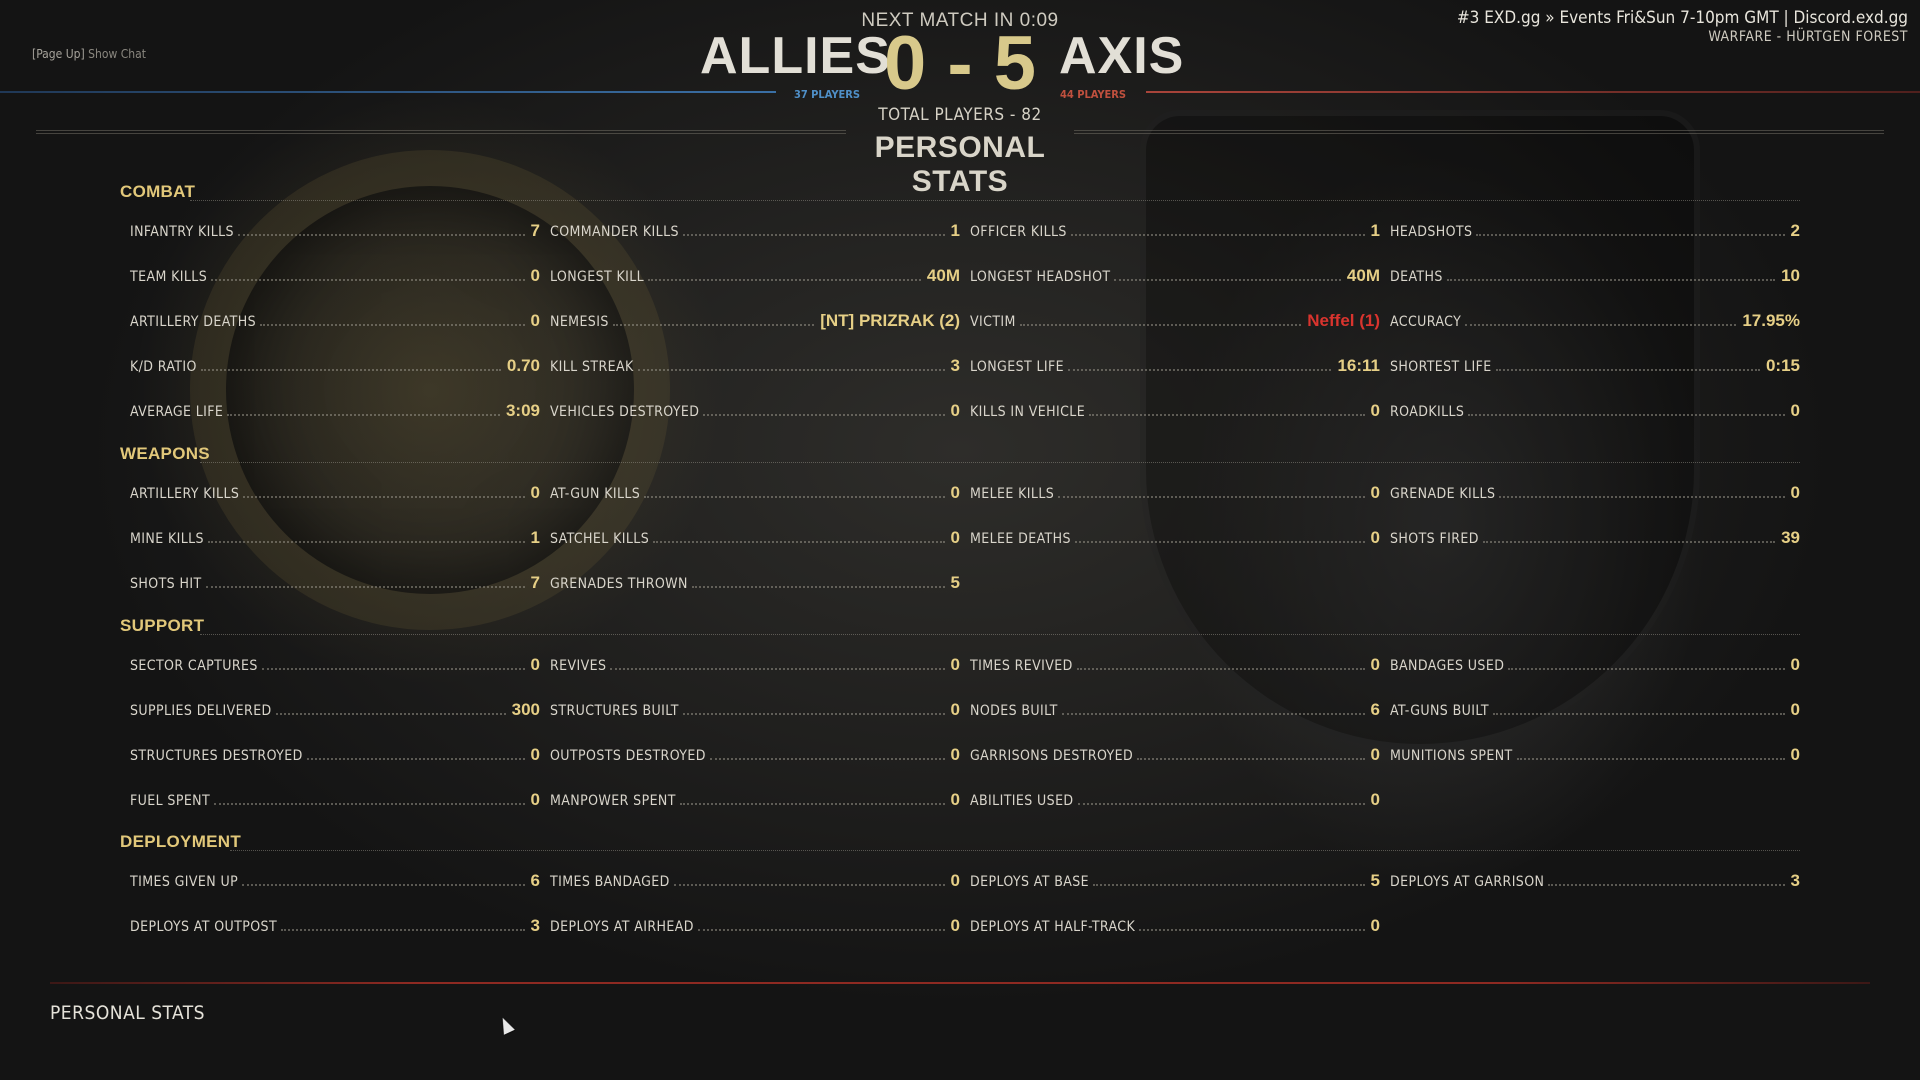 Image resolution: width=1920 pixels, height=1080 pixels. I want to click on stat-label: SECTOR CAPTURES, so click(194, 666).